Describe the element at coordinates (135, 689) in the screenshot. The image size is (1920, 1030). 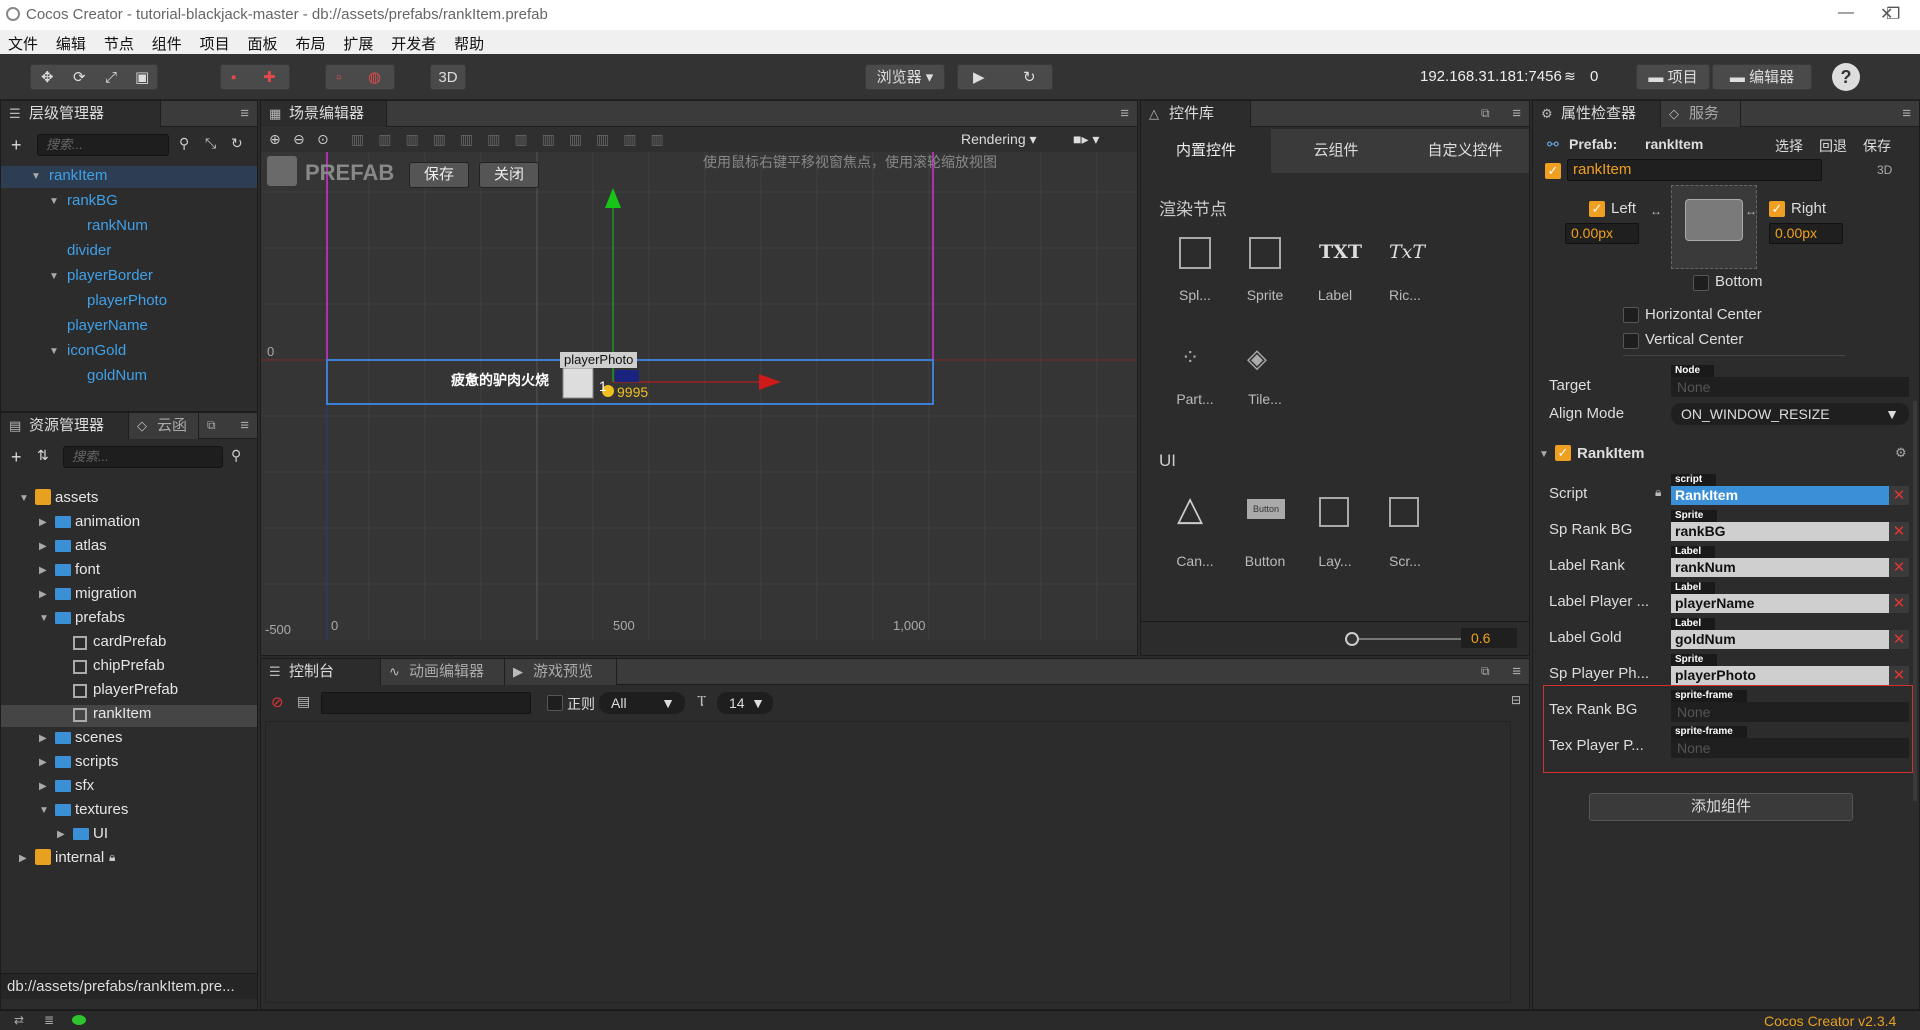
I see `asset-playerprefab: playerPrefab` at that location.